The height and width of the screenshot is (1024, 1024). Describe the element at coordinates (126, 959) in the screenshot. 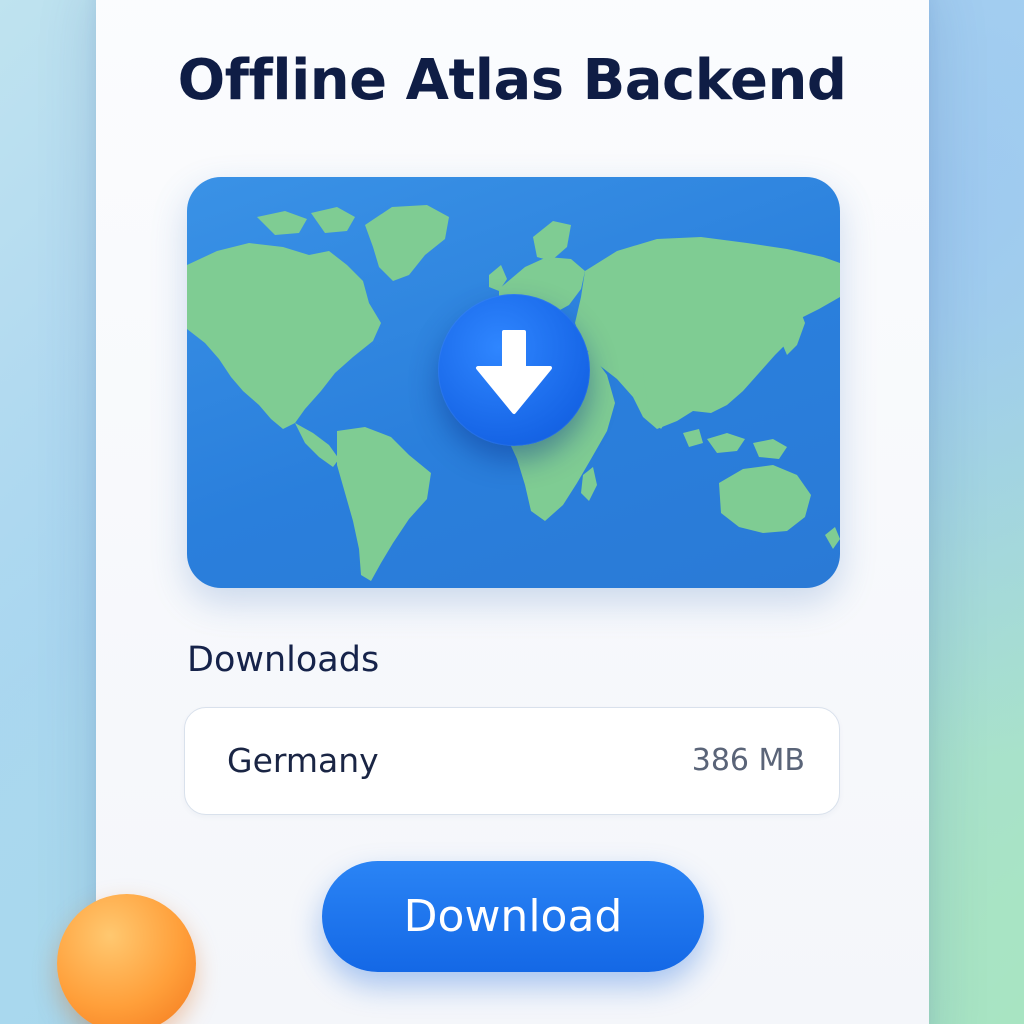

I see `decorative-orb` at that location.